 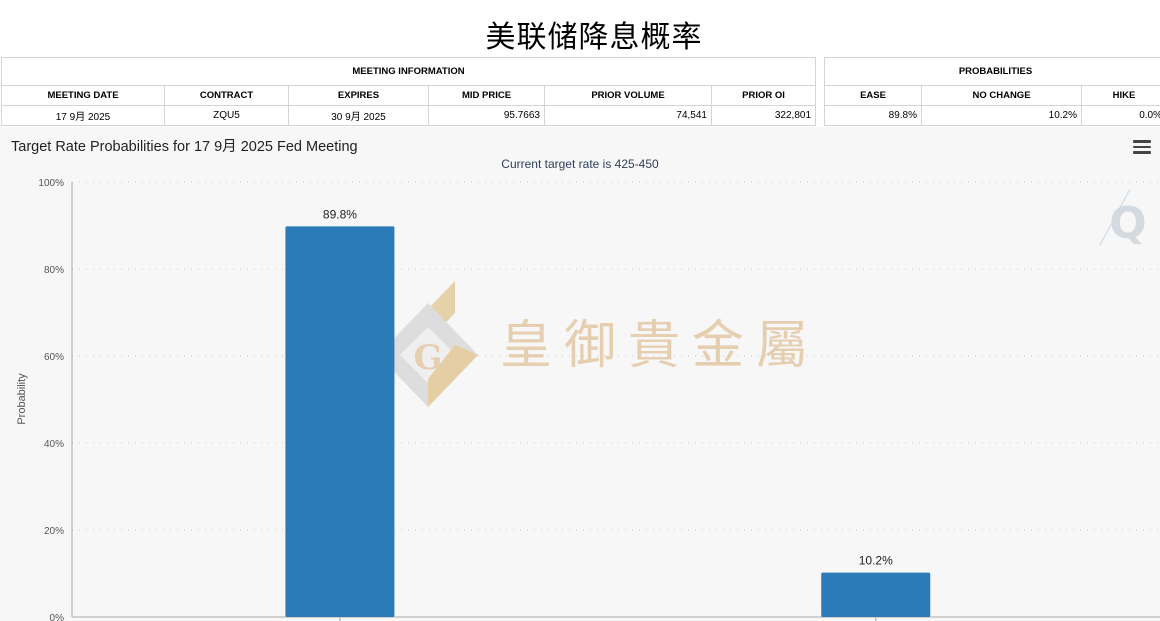 What do you see at coordinates (427, 358) in the screenshot?
I see `watermark-logo-letter: G` at bounding box center [427, 358].